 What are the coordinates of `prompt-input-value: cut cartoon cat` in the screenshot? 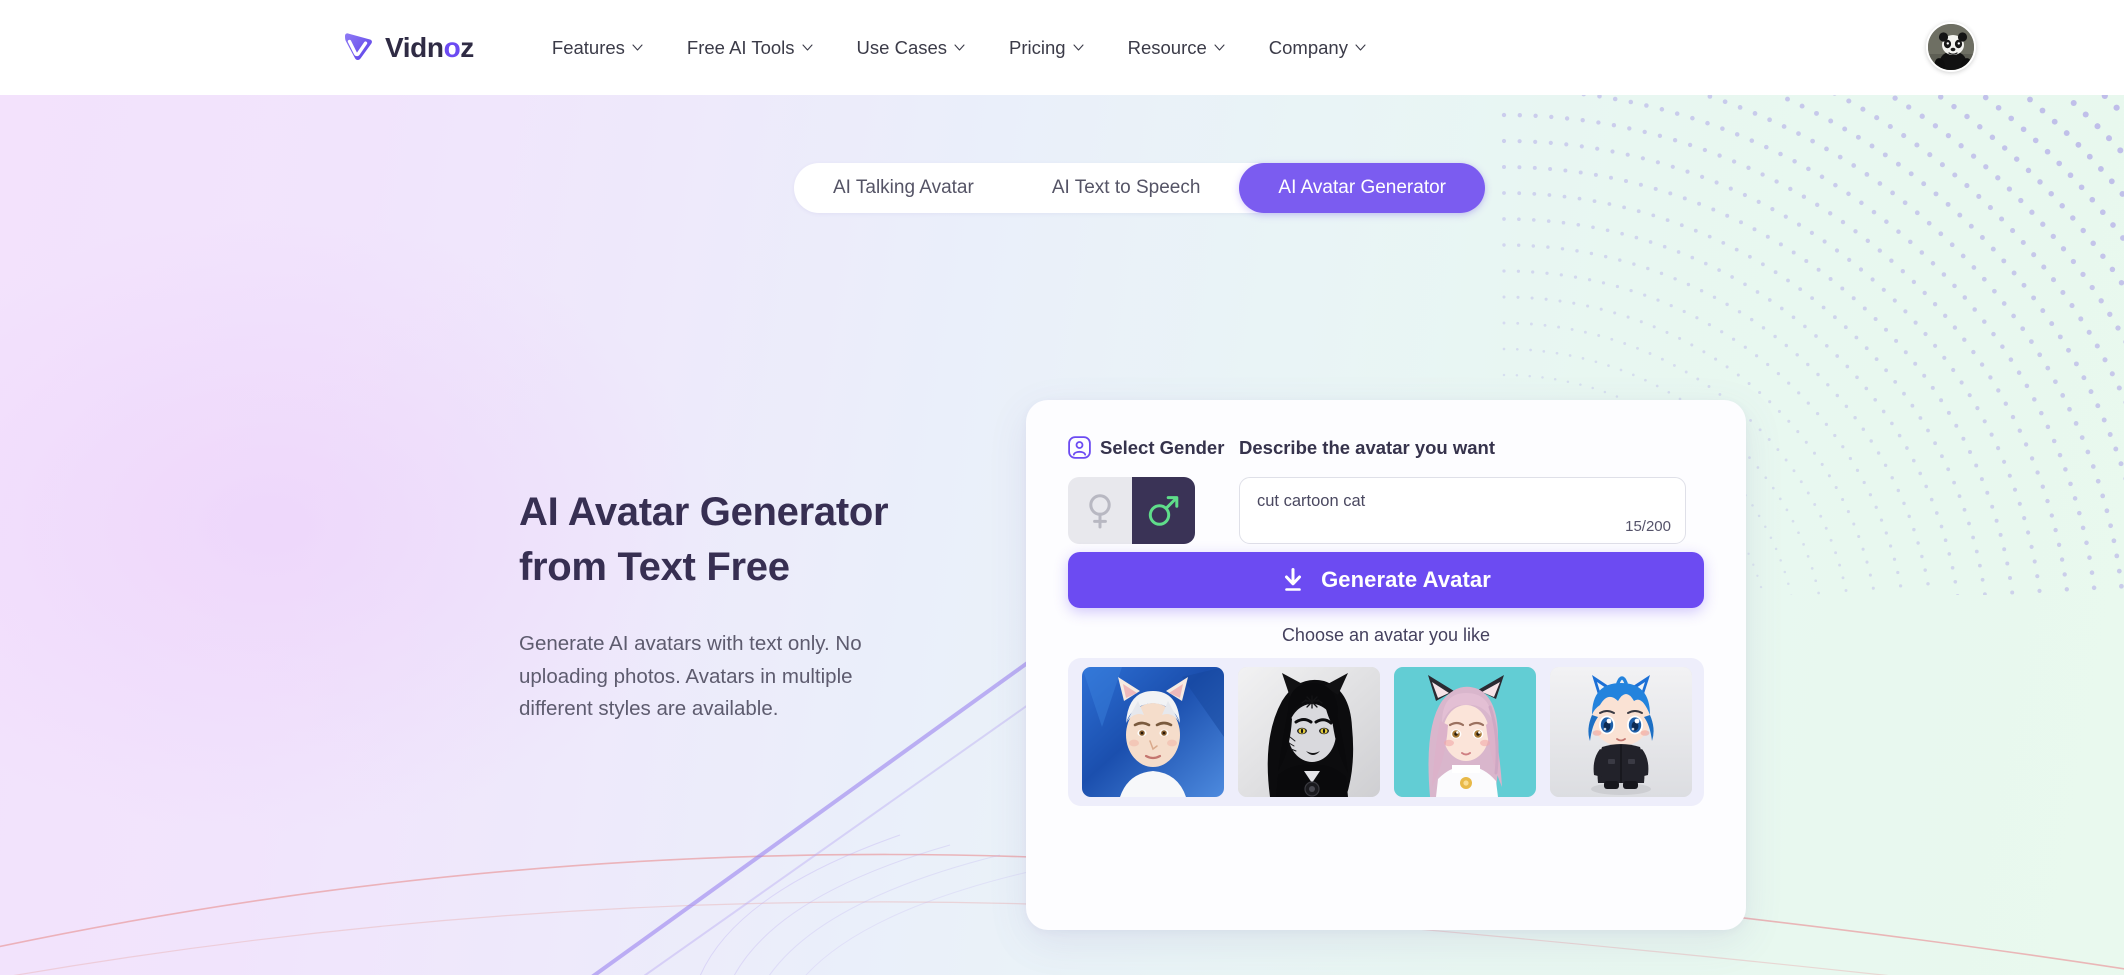 It's located at (1311, 501).